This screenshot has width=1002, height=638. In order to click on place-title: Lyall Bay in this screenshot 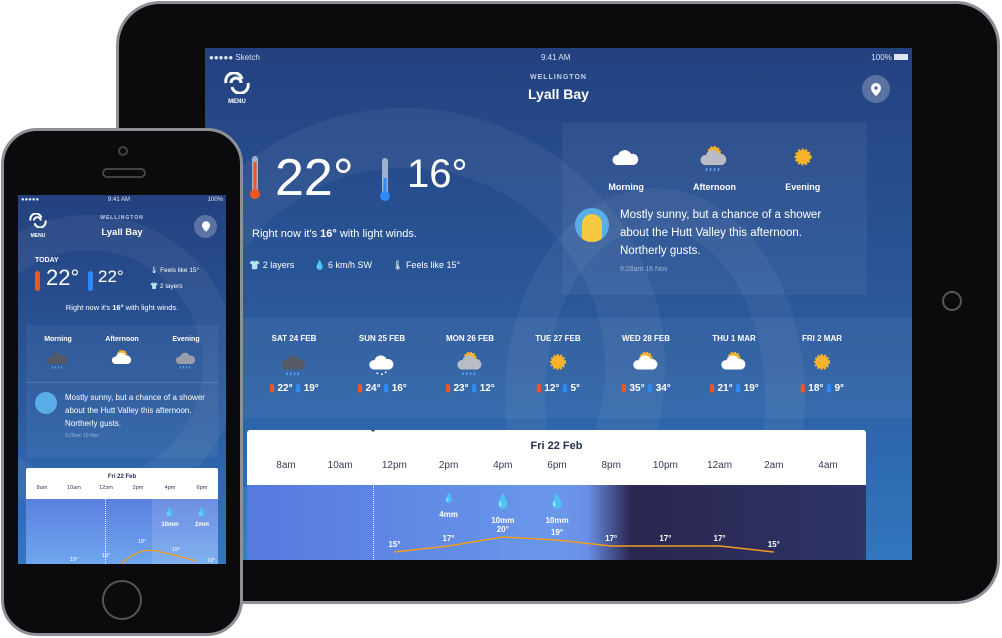, I will do `click(558, 94)`.